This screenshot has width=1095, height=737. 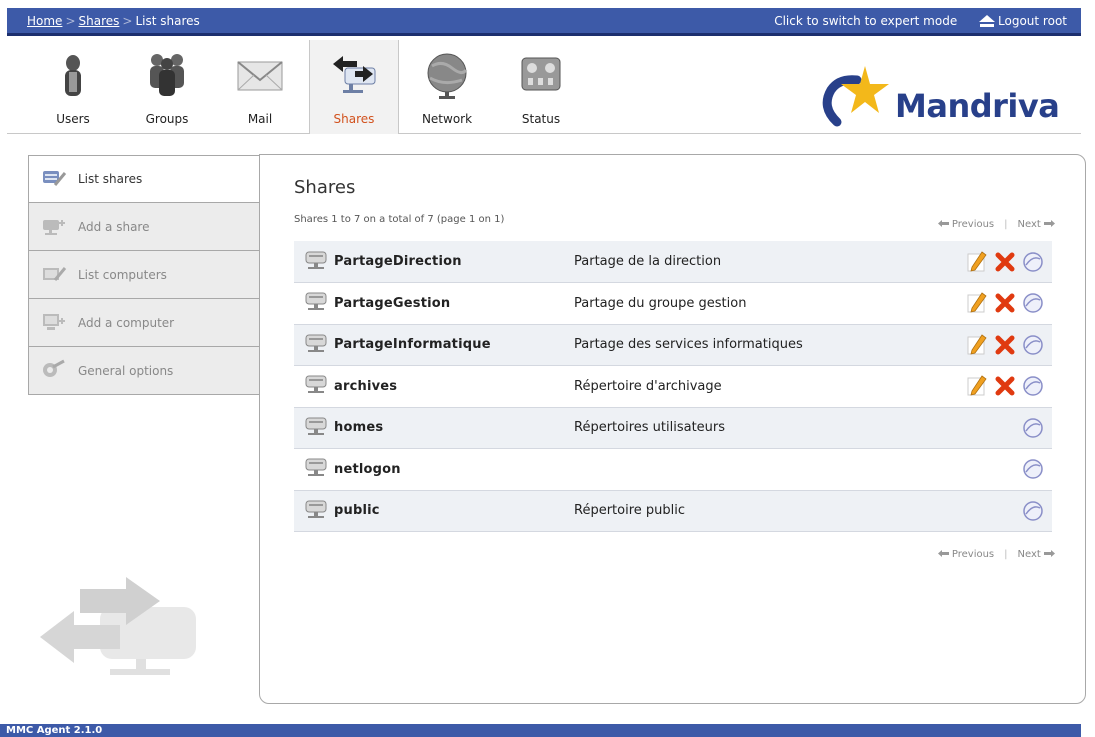 I want to click on share-name: PartageInformatique, so click(x=412, y=345).